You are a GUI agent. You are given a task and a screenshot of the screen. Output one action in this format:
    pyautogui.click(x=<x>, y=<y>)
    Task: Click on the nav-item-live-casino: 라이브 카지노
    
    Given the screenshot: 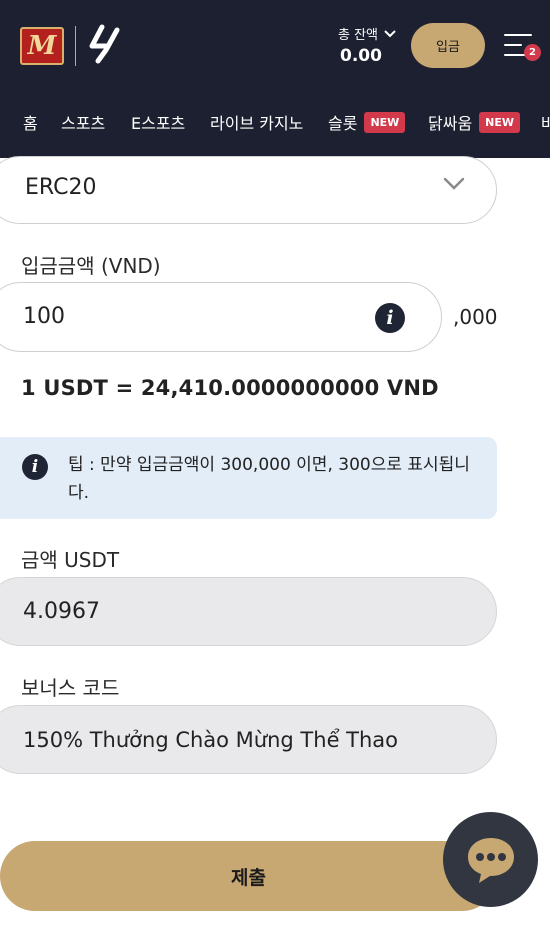 What is the action you would take?
    pyautogui.click(x=256, y=122)
    